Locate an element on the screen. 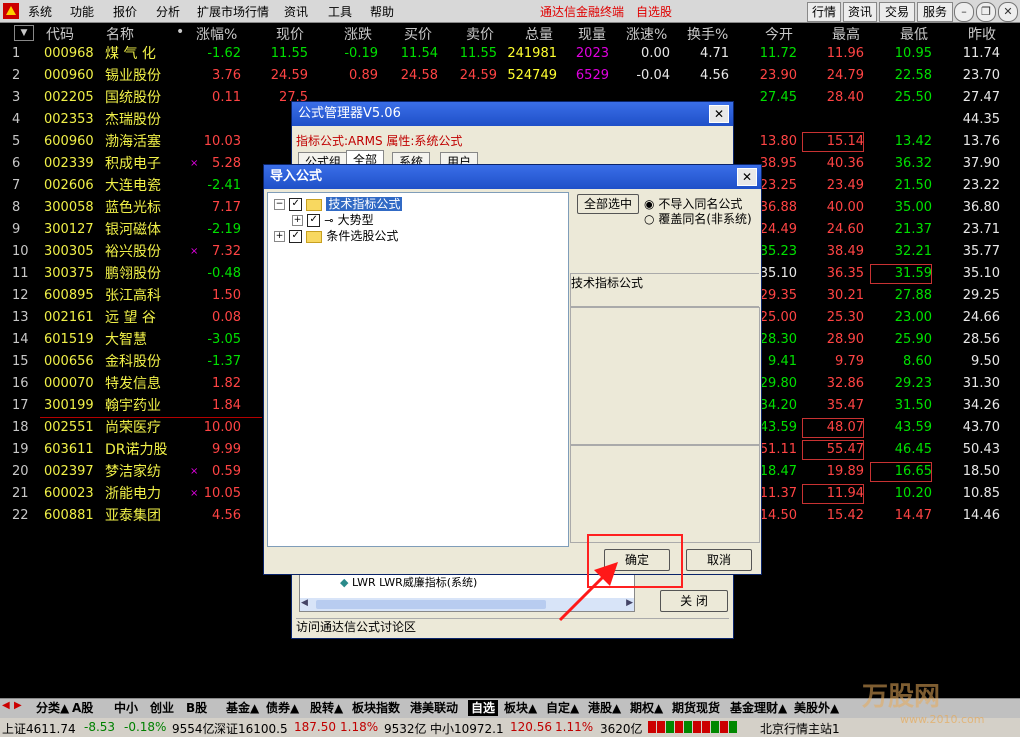 The height and width of the screenshot is (737, 1020). bottom-tab: 港股▲ is located at coordinates (604, 708).